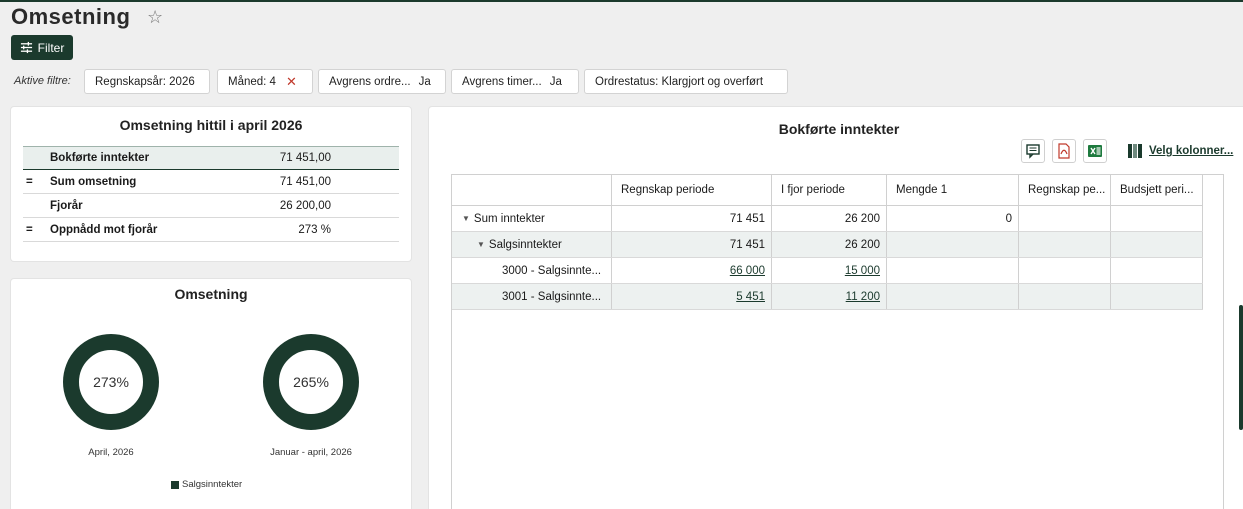  I want to click on table-row: ▼ Salgsinntekter 71 451 26 200, so click(827, 245).